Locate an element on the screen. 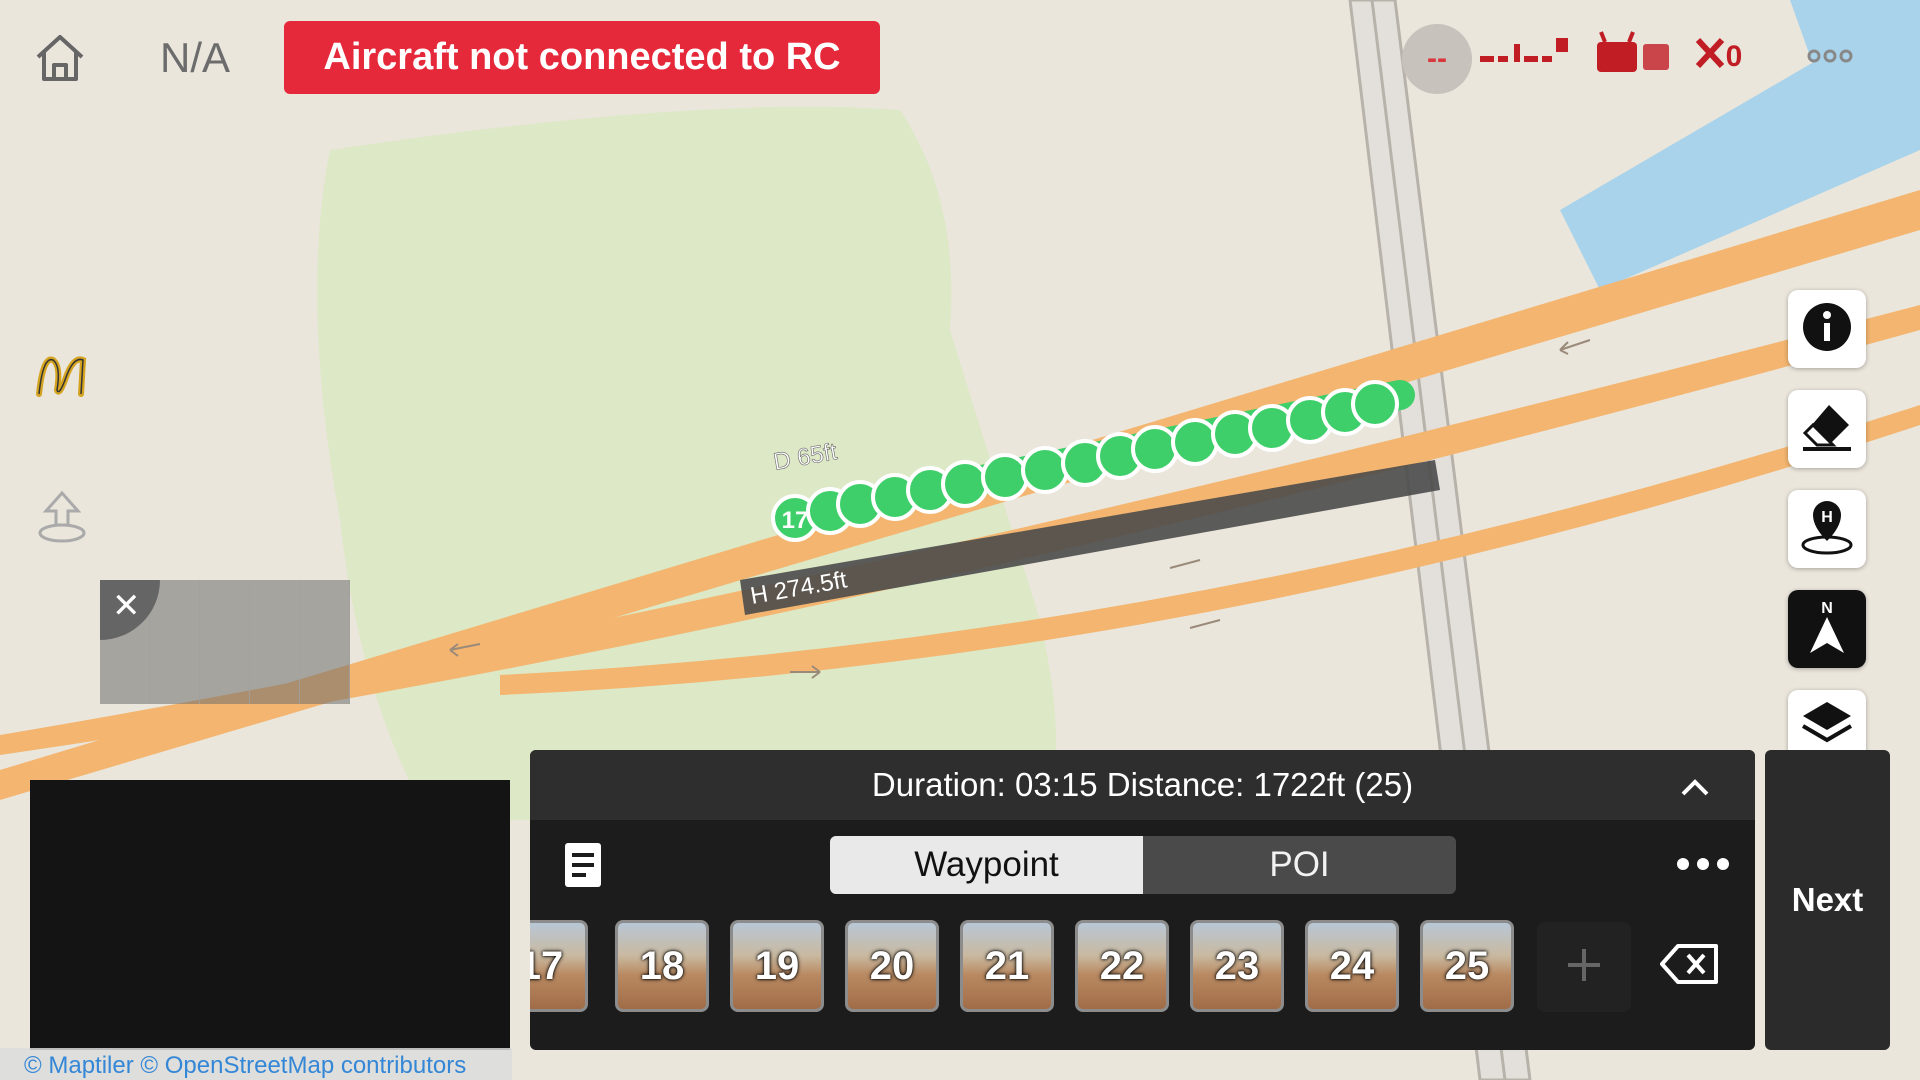  home-button is located at coordinates (60, 60).